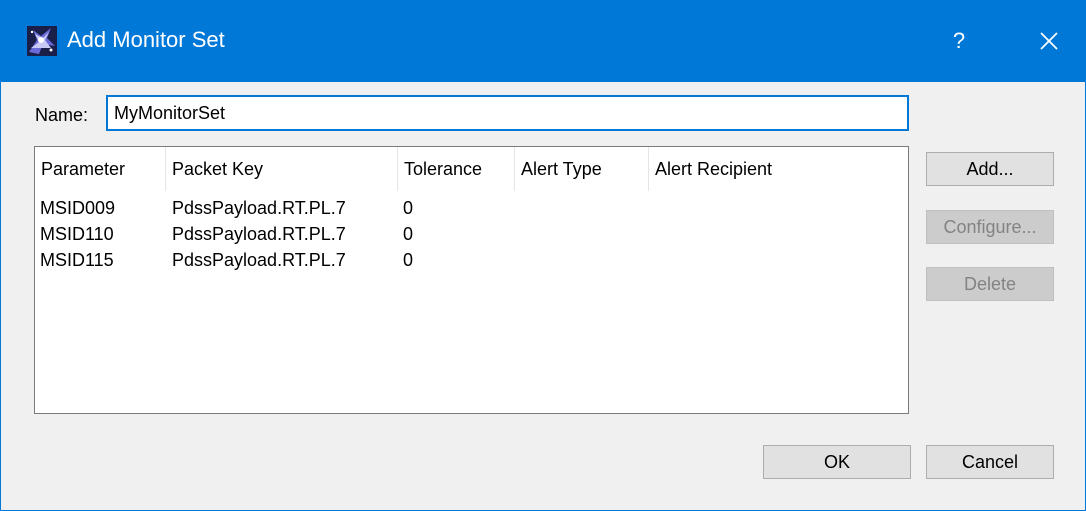  Describe the element at coordinates (778, 169) in the screenshot. I see `column-header-alert-recipient: Alert Recipient` at that location.